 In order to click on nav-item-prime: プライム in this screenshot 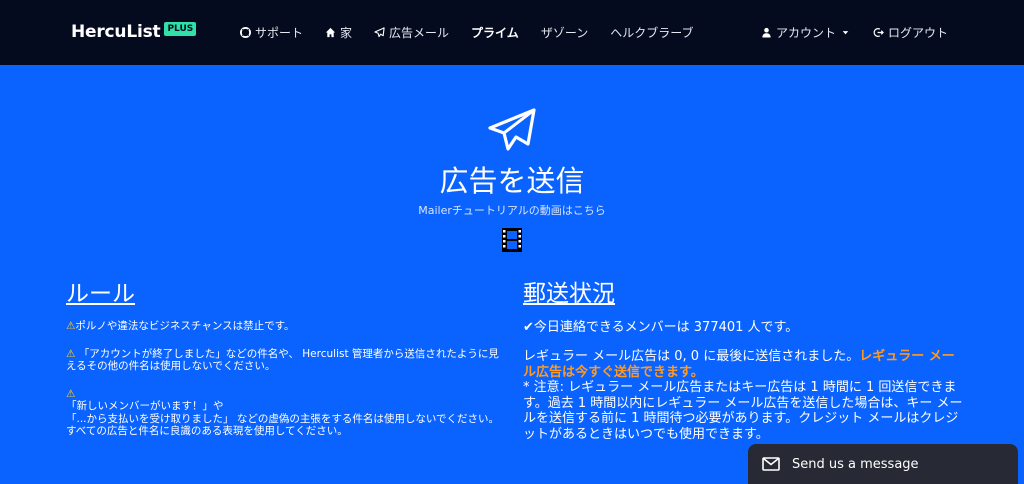, I will do `click(495, 32)`.